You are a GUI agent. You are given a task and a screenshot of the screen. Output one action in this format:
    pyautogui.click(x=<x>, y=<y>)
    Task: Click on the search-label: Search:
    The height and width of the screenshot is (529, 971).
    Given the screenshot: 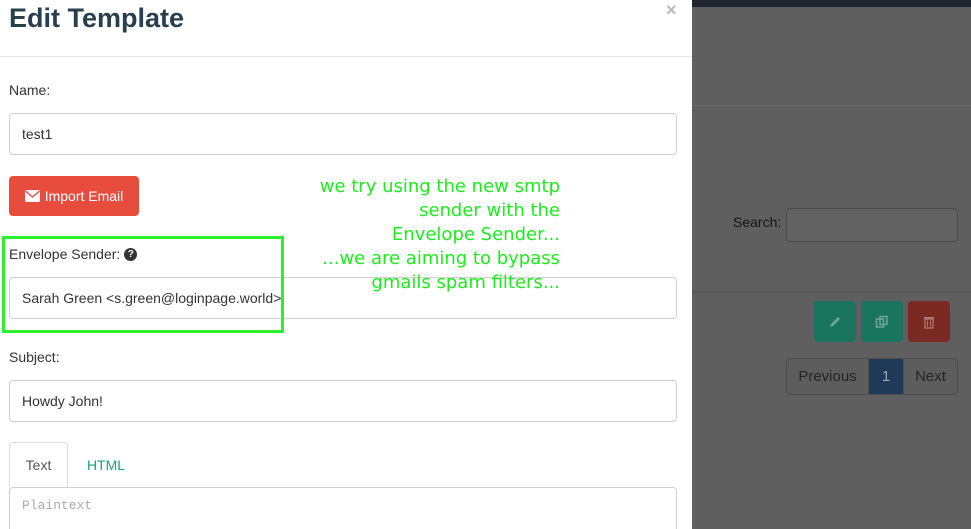 What is the action you would take?
    pyautogui.click(x=757, y=222)
    